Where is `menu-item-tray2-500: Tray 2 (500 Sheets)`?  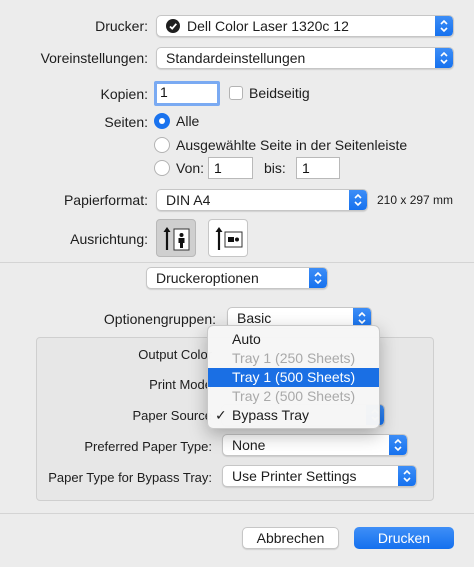 menu-item-tray2-500: Tray 2 (500 Sheets) is located at coordinates (293, 396).